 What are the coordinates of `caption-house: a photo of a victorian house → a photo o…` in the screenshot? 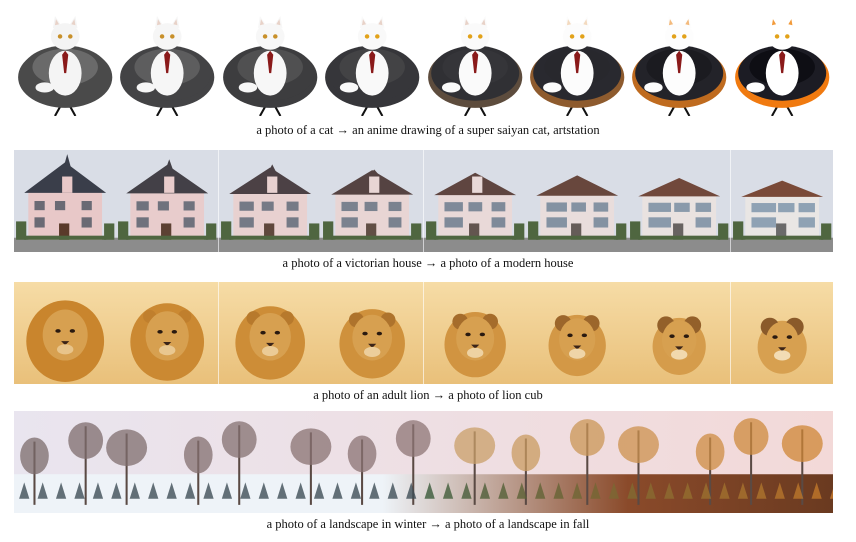 It's located at (428, 263).